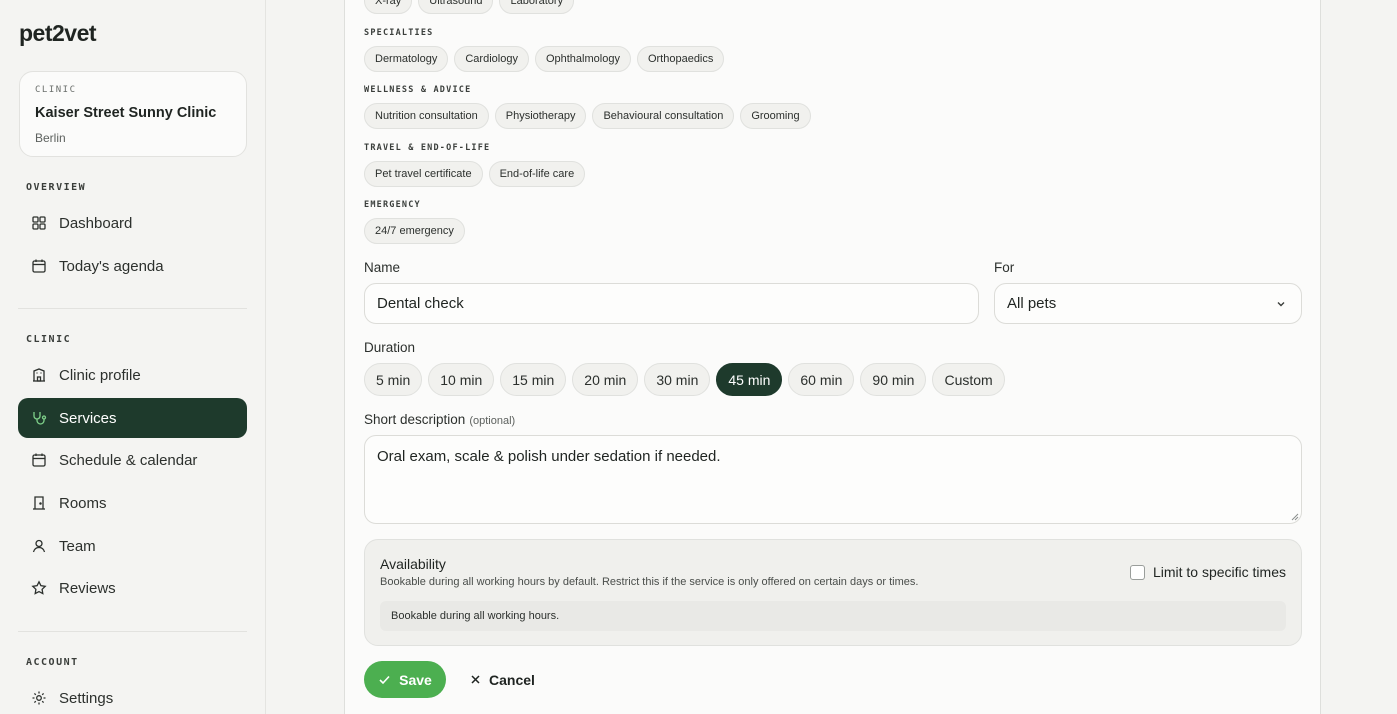 The image size is (1397, 714). What do you see at coordinates (49, 339) in the screenshot?
I see `section-label-clinic: CLINIC` at bounding box center [49, 339].